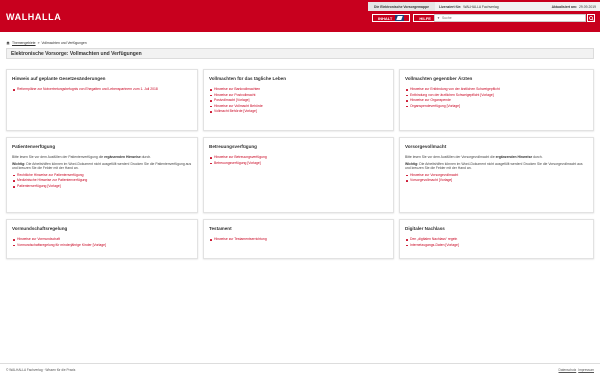 The height and width of the screenshot is (375, 600). I want to click on hilfe-label: HILFE, so click(425, 18).